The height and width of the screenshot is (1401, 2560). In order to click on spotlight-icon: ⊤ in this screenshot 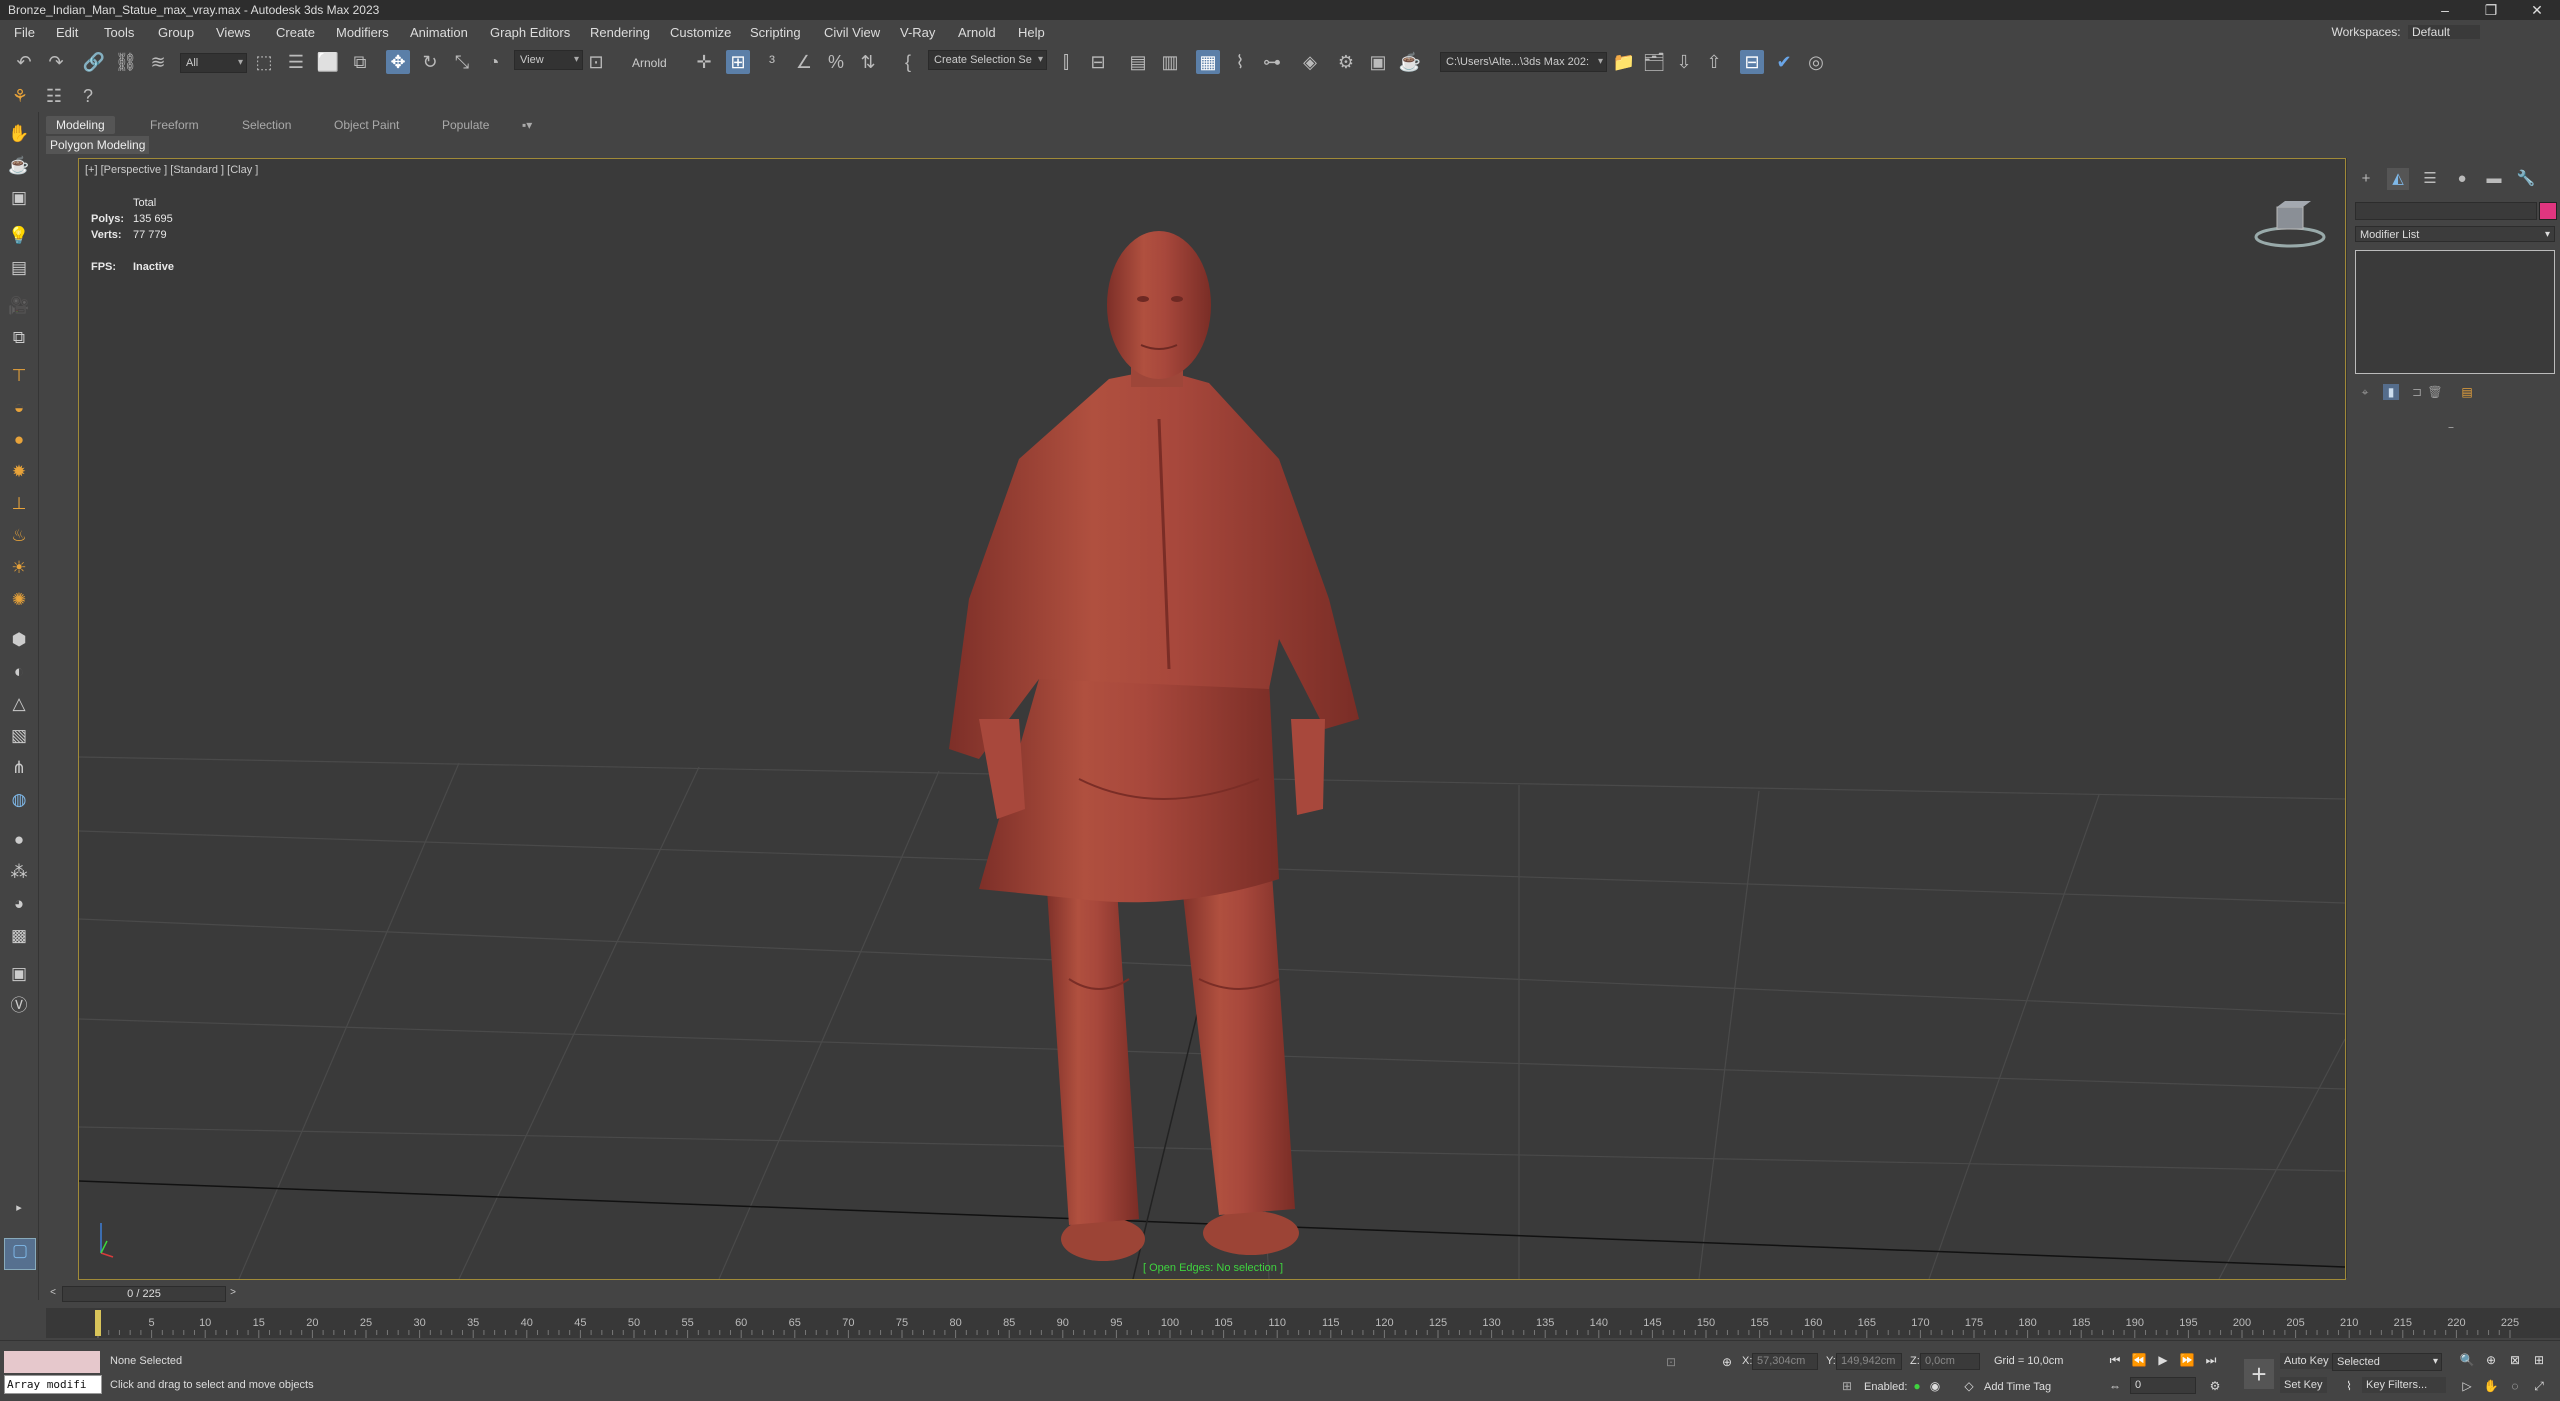, I will do `click(19, 376)`.